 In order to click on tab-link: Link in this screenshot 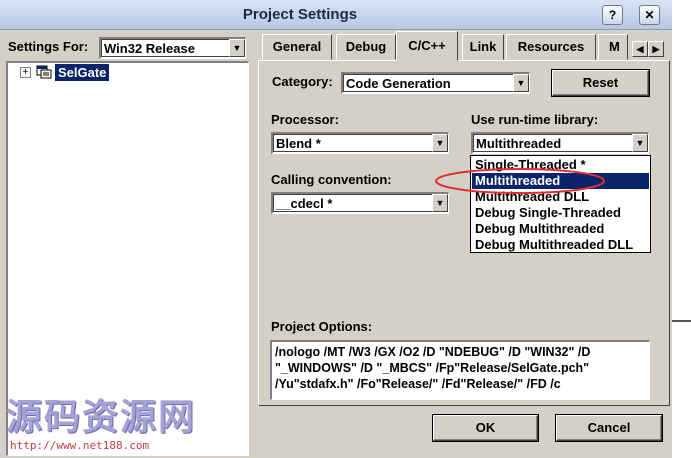, I will do `click(483, 47)`.